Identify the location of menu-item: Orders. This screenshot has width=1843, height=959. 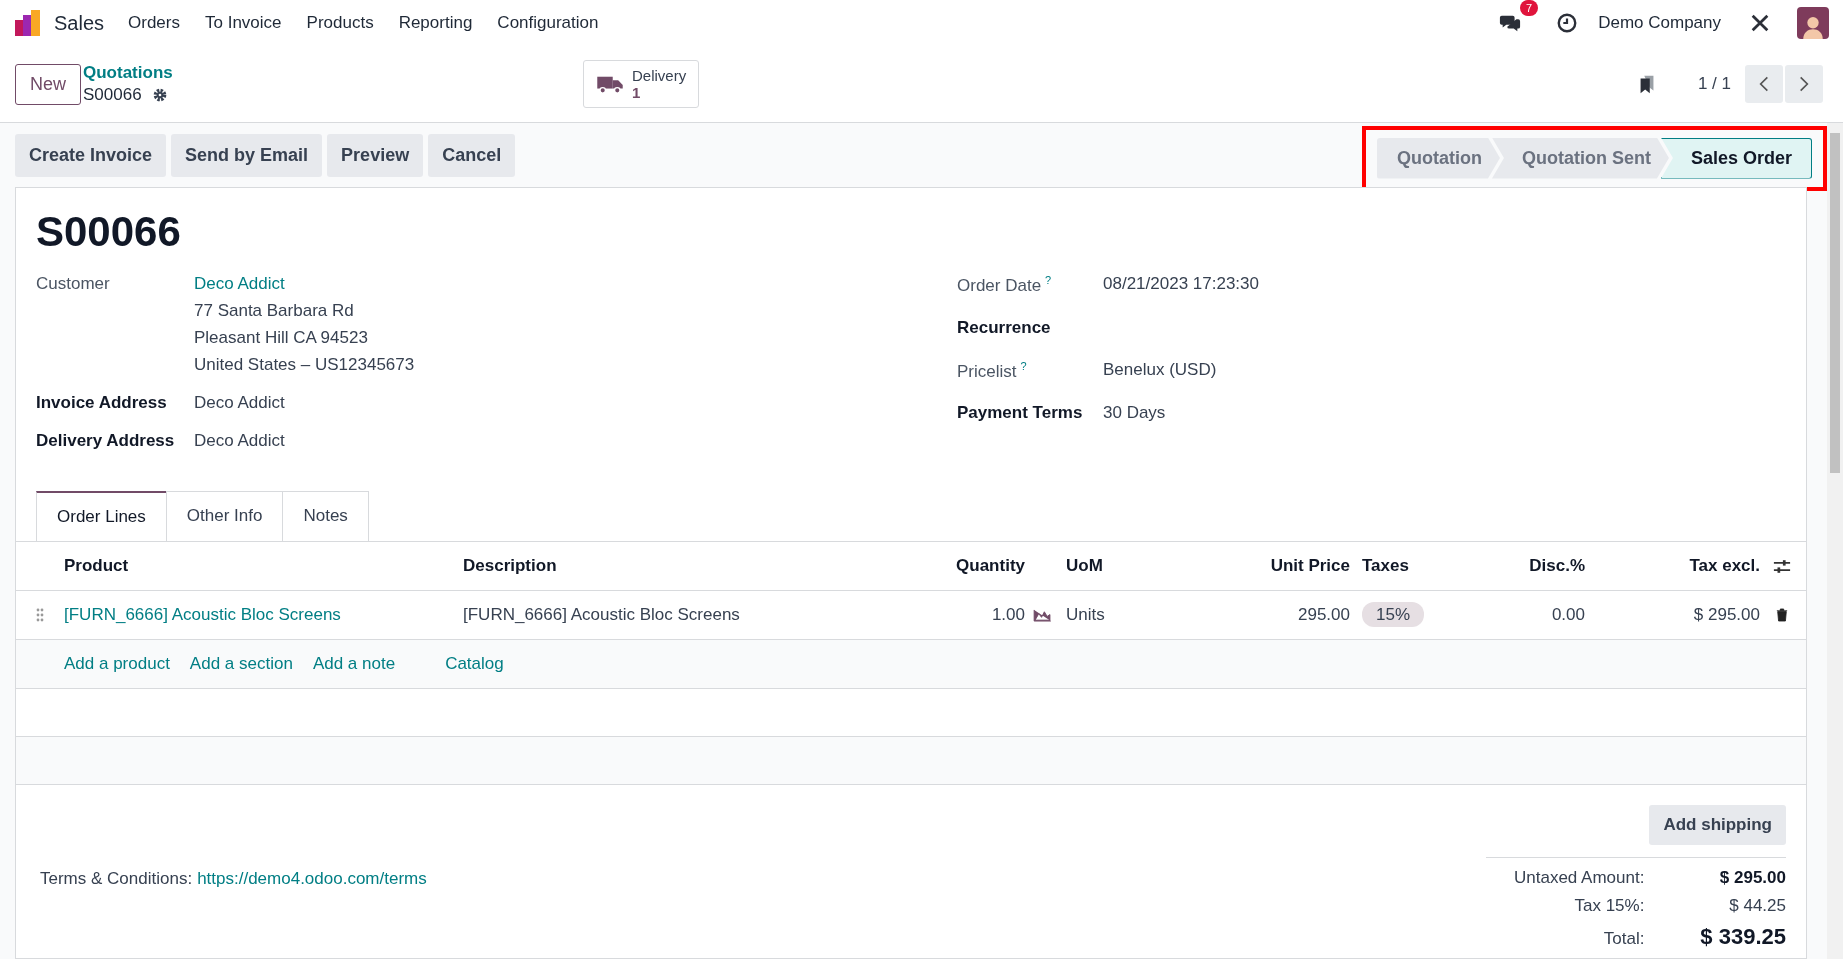
(154, 23).